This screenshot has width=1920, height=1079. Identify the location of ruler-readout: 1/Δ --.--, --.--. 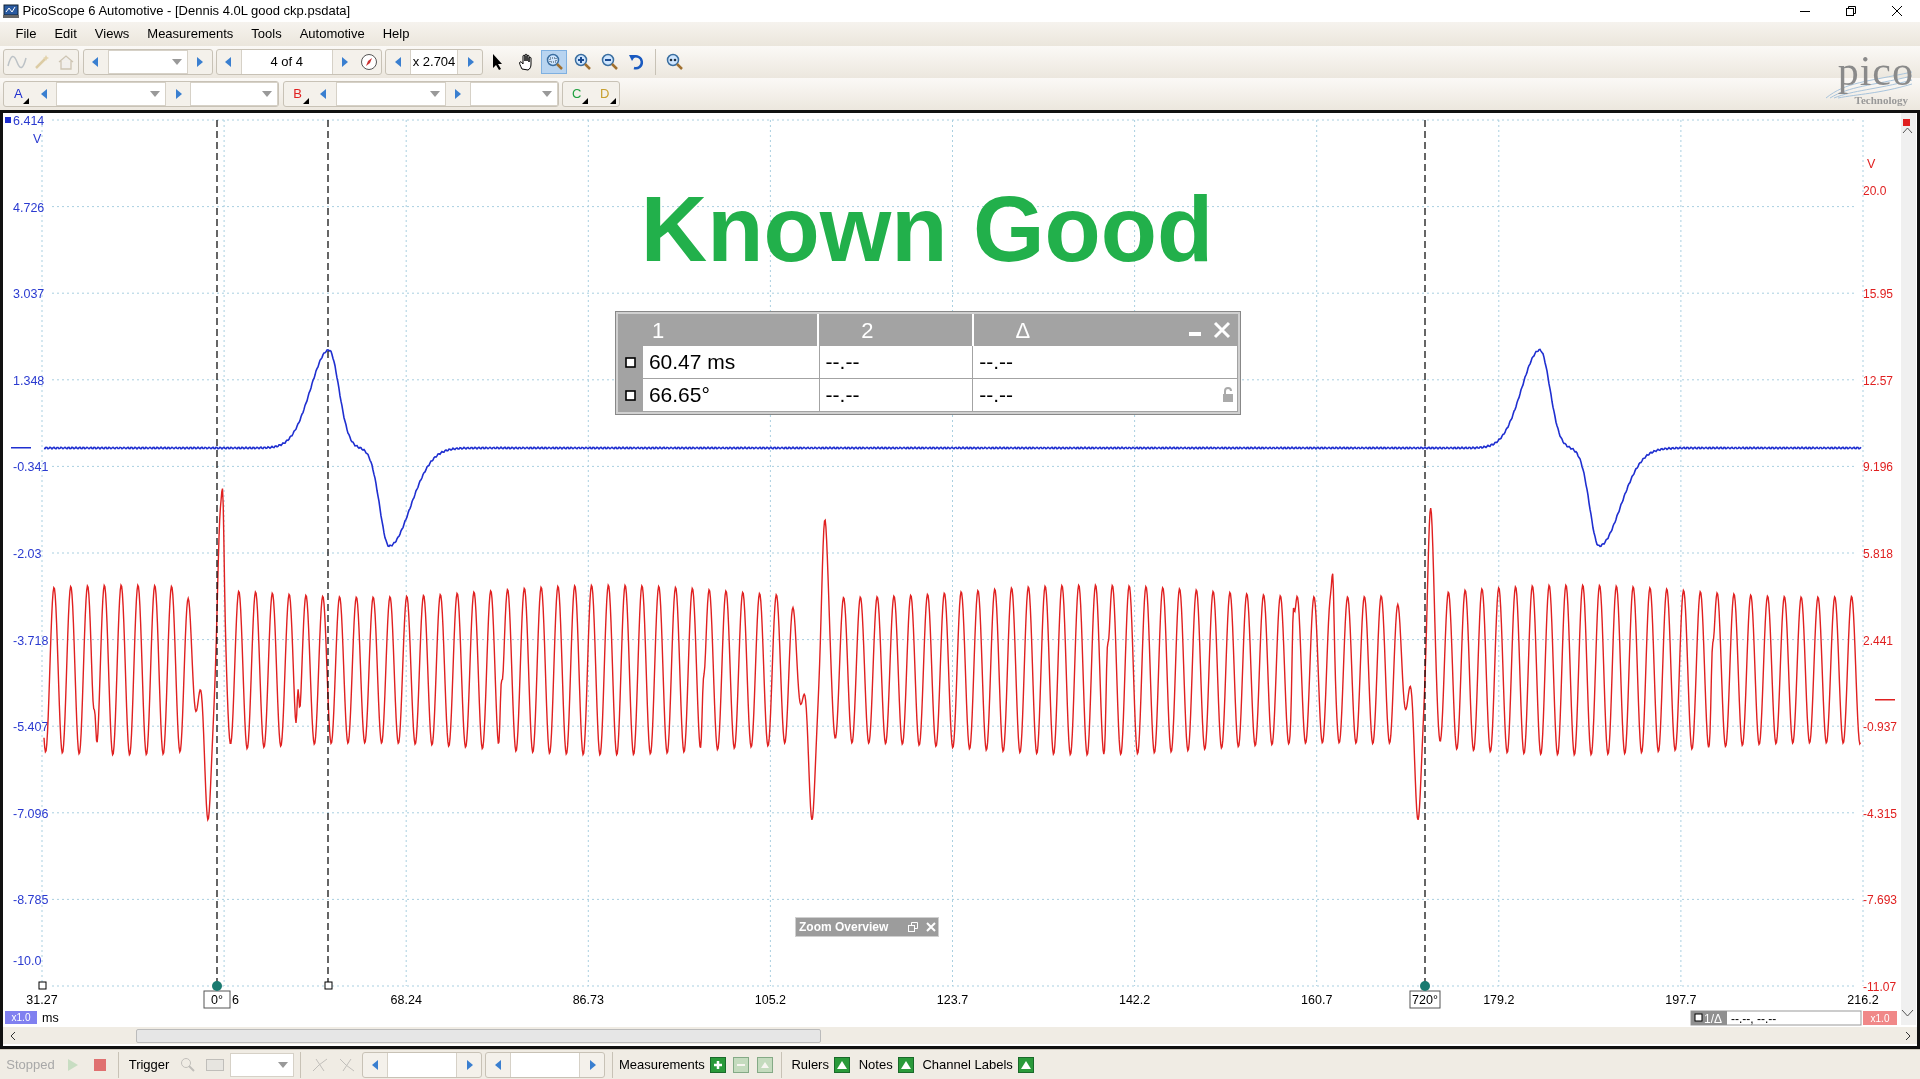
(1776, 1018).